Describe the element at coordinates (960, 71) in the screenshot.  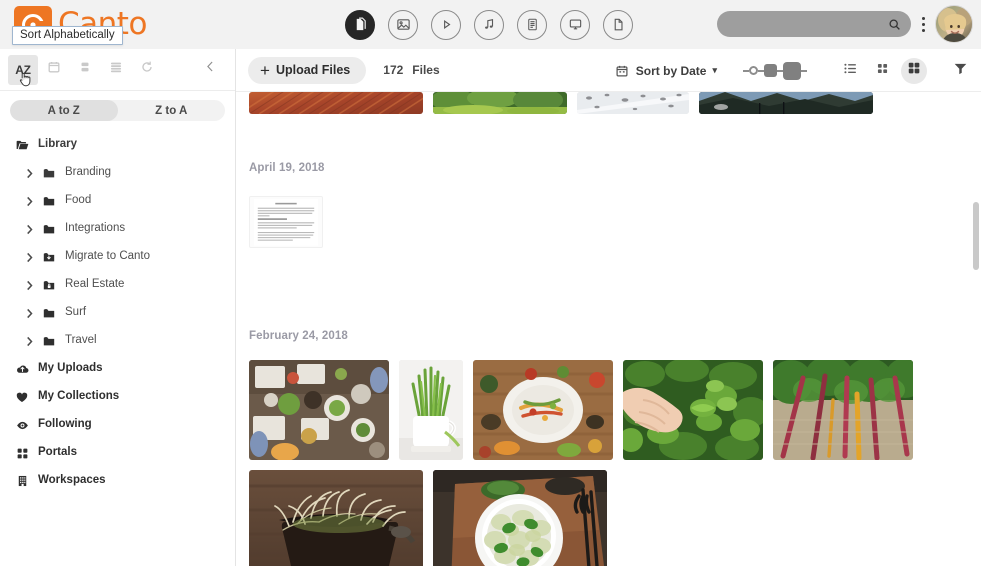
I see `filter-button` at that location.